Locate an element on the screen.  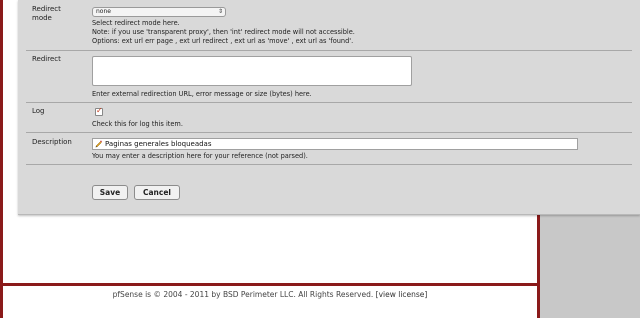
pencil-icon is located at coordinates (99, 144).